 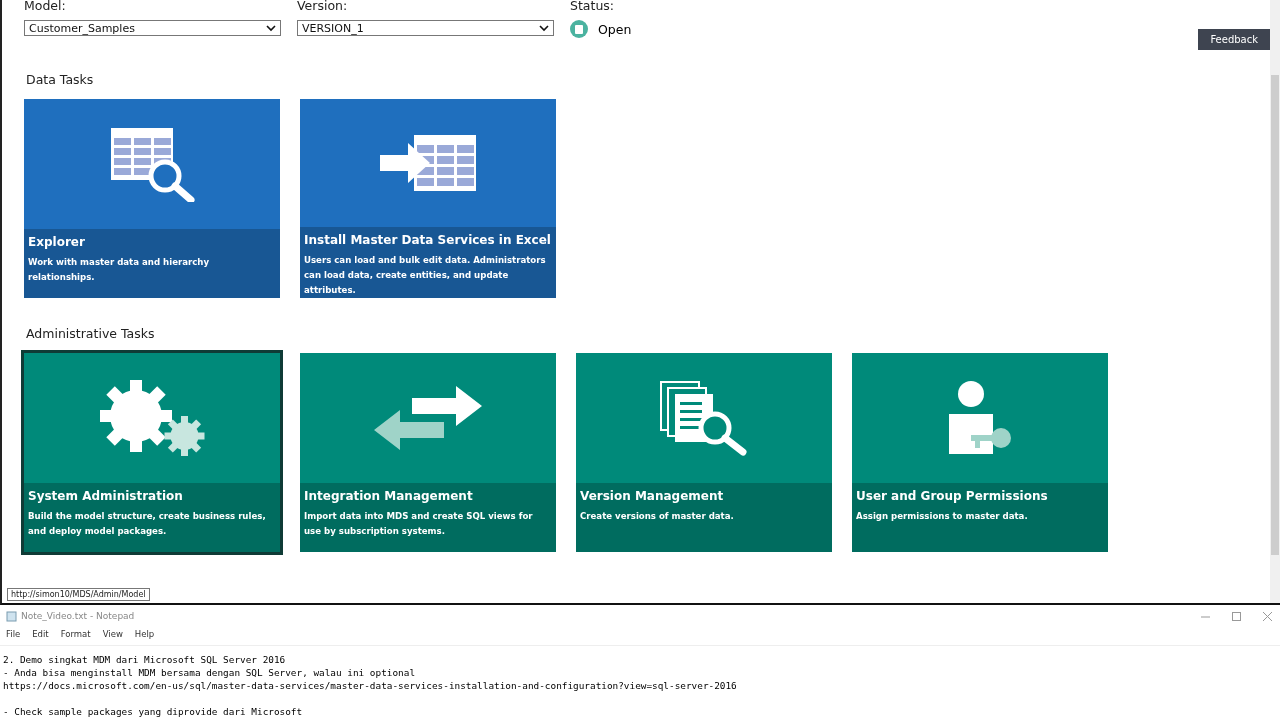 What do you see at coordinates (419, 524) in the screenshot?
I see `tile-description: Import data into MDS and create SQL views for use by subscription systems.` at bounding box center [419, 524].